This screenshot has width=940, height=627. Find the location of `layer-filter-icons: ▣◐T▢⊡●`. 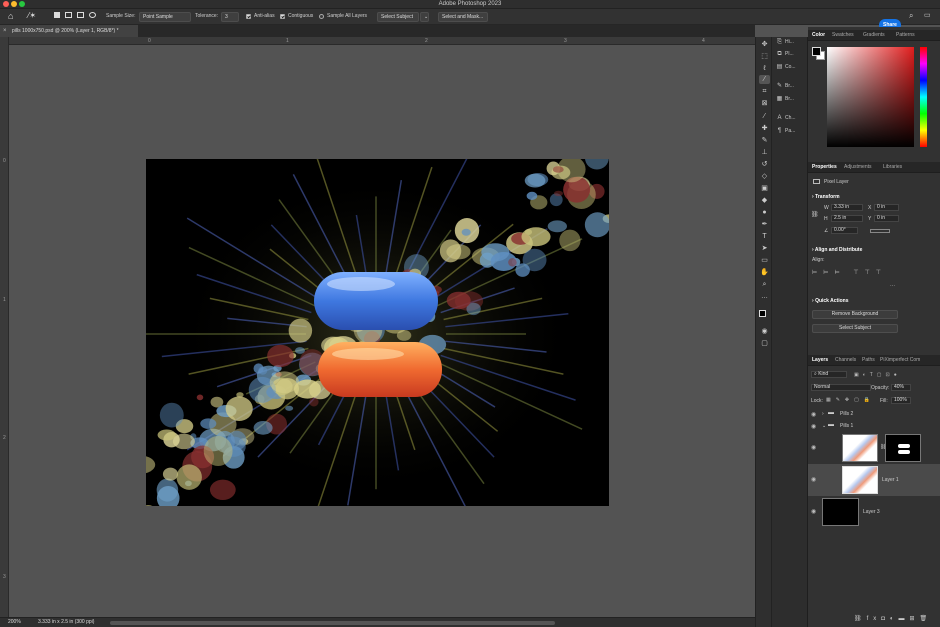

layer-filter-icons: ▣◐T▢⊡● is located at coordinates (889, 375).